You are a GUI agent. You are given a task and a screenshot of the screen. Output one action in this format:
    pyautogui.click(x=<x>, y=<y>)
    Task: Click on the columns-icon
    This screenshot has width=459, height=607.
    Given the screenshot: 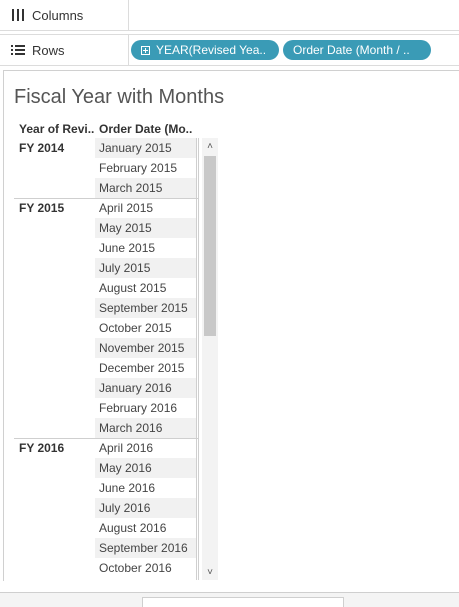 What is the action you would take?
    pyautogui.click(x=18, y=15)
    